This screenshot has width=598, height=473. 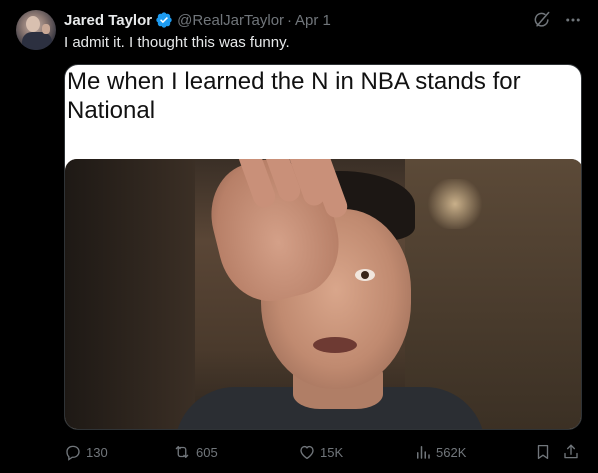 What do you see at coordinates (73, 452) in the screenshot?
I see `reply-icon` at bounding box center [73, 452].